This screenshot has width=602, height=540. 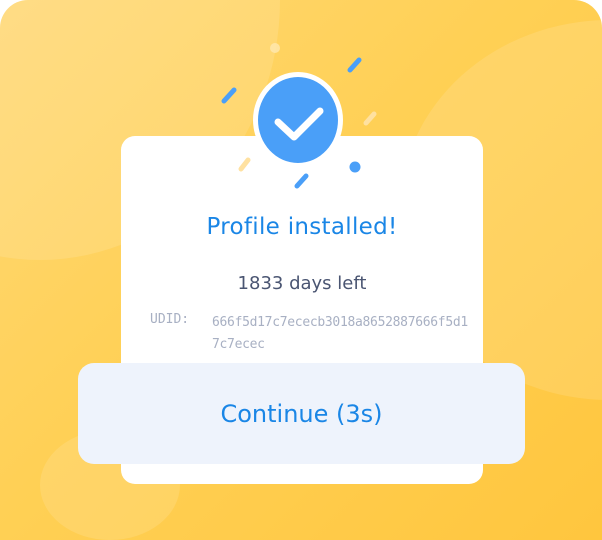 What do you see at coordinates (170, 319) in the screenshot?
I see `udid-label: UDID:` at bounding box center [170, 319].